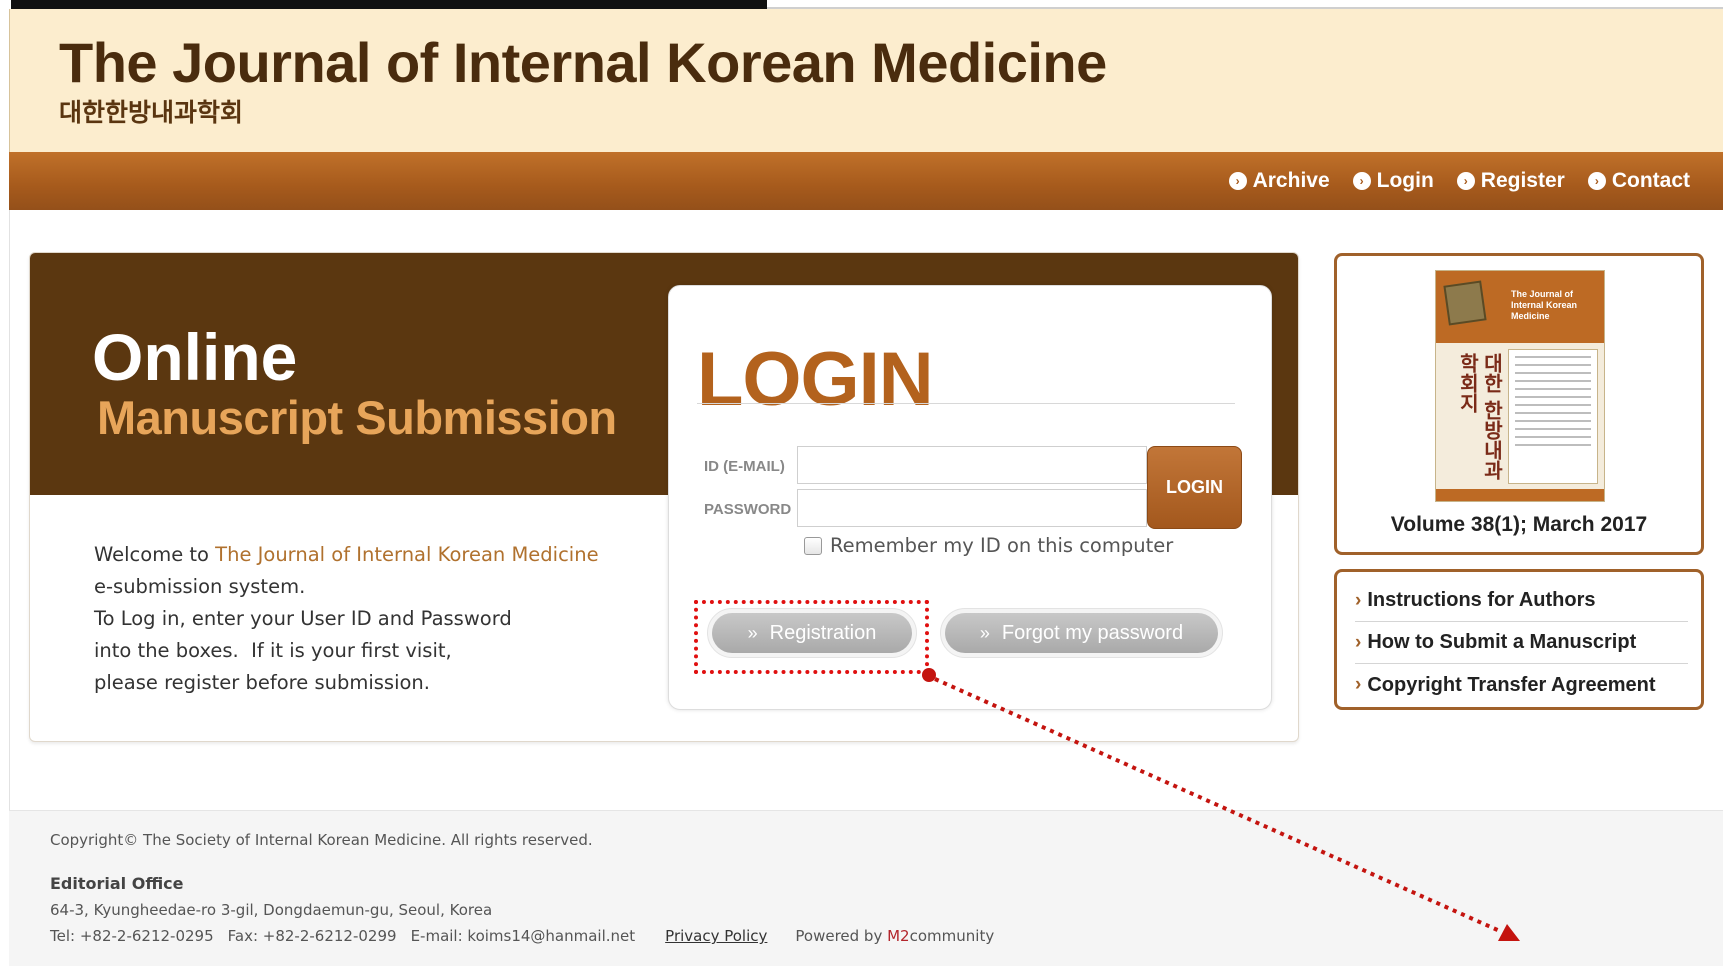 The height and width of the screenshot is (966, 1723). What do you see at coordinates (984, 632) in the screenshot?
I see `double-chevron-right-icon: »` at bounding box center [984, 632].